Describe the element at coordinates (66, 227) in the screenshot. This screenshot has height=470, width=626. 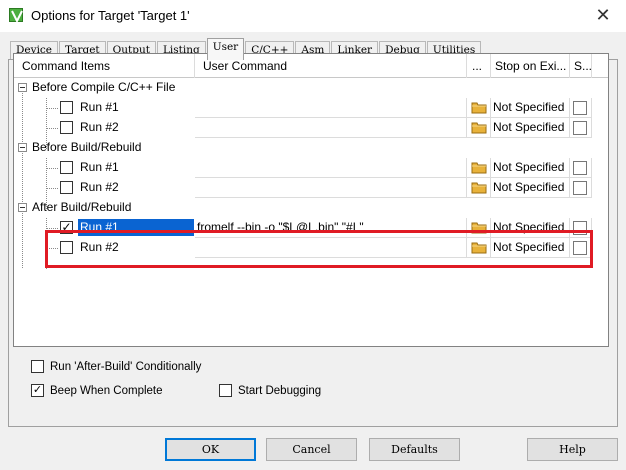
I see `run-checkbox-checked: ✓` at that location.